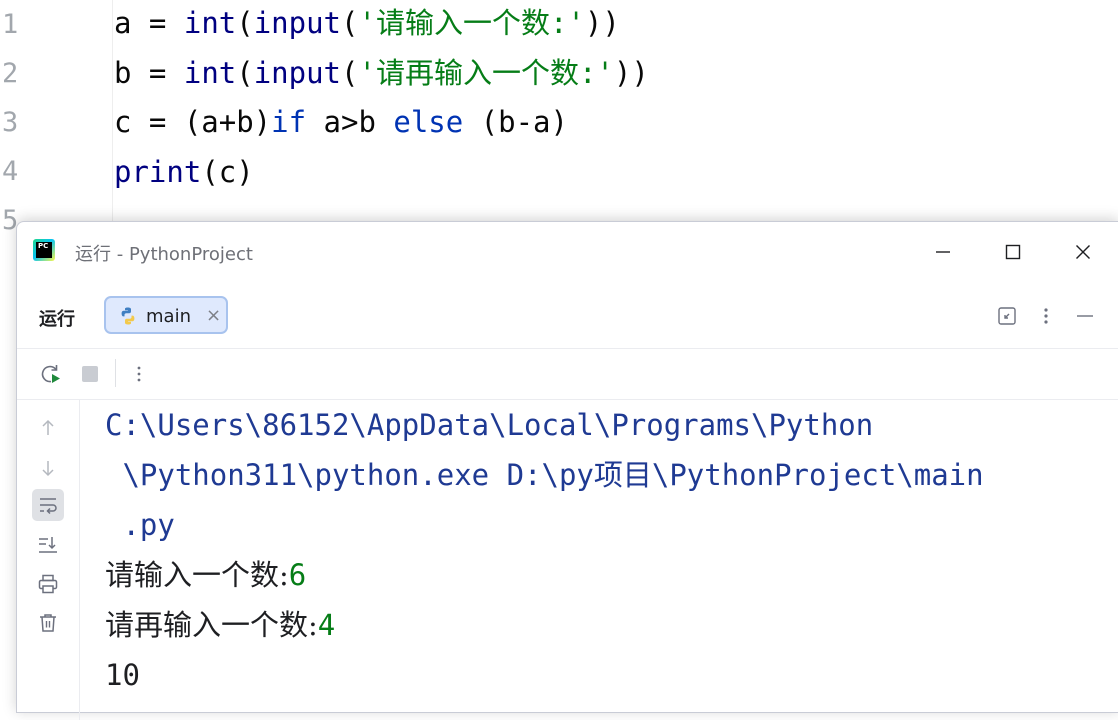  I want to click on code-token: (c), so click(227, 172).